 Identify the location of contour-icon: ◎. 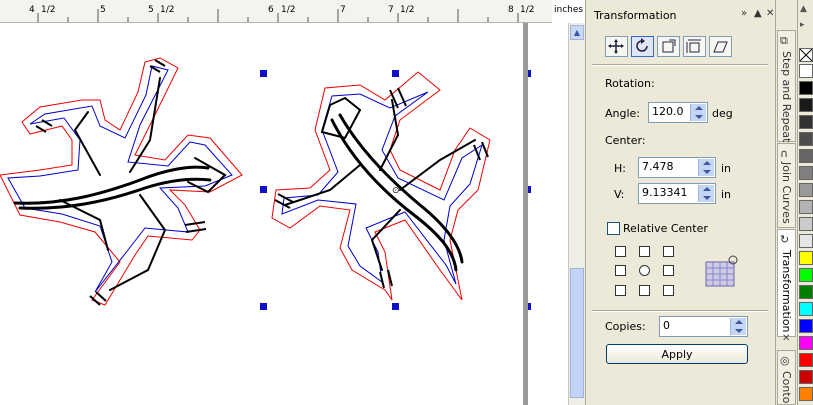
(785, 360).